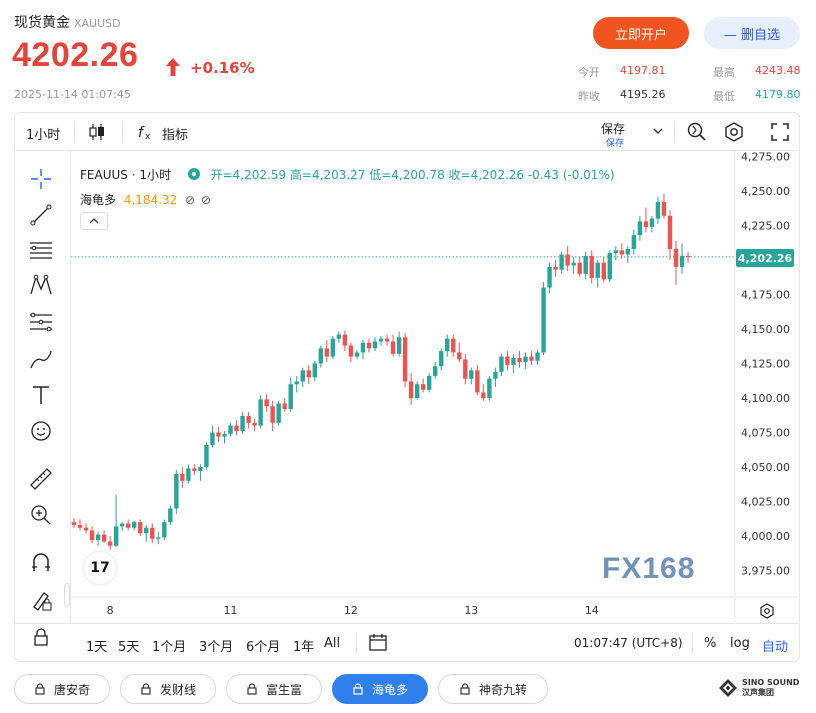 The image size is (816, 713). Describe the element at coordinates (206, 200) in the screenshot. I see `remove-indicator-icon: ⊘` at that location.